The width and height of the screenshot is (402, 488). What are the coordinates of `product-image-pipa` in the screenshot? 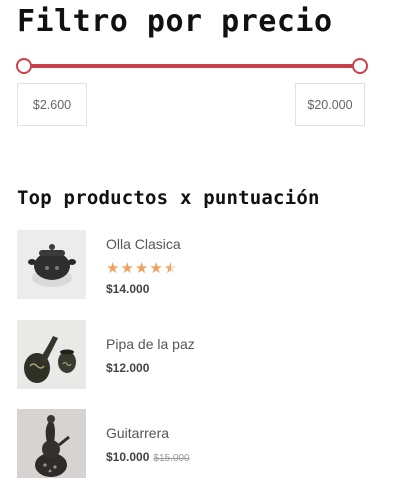 It's located at (51, 354).